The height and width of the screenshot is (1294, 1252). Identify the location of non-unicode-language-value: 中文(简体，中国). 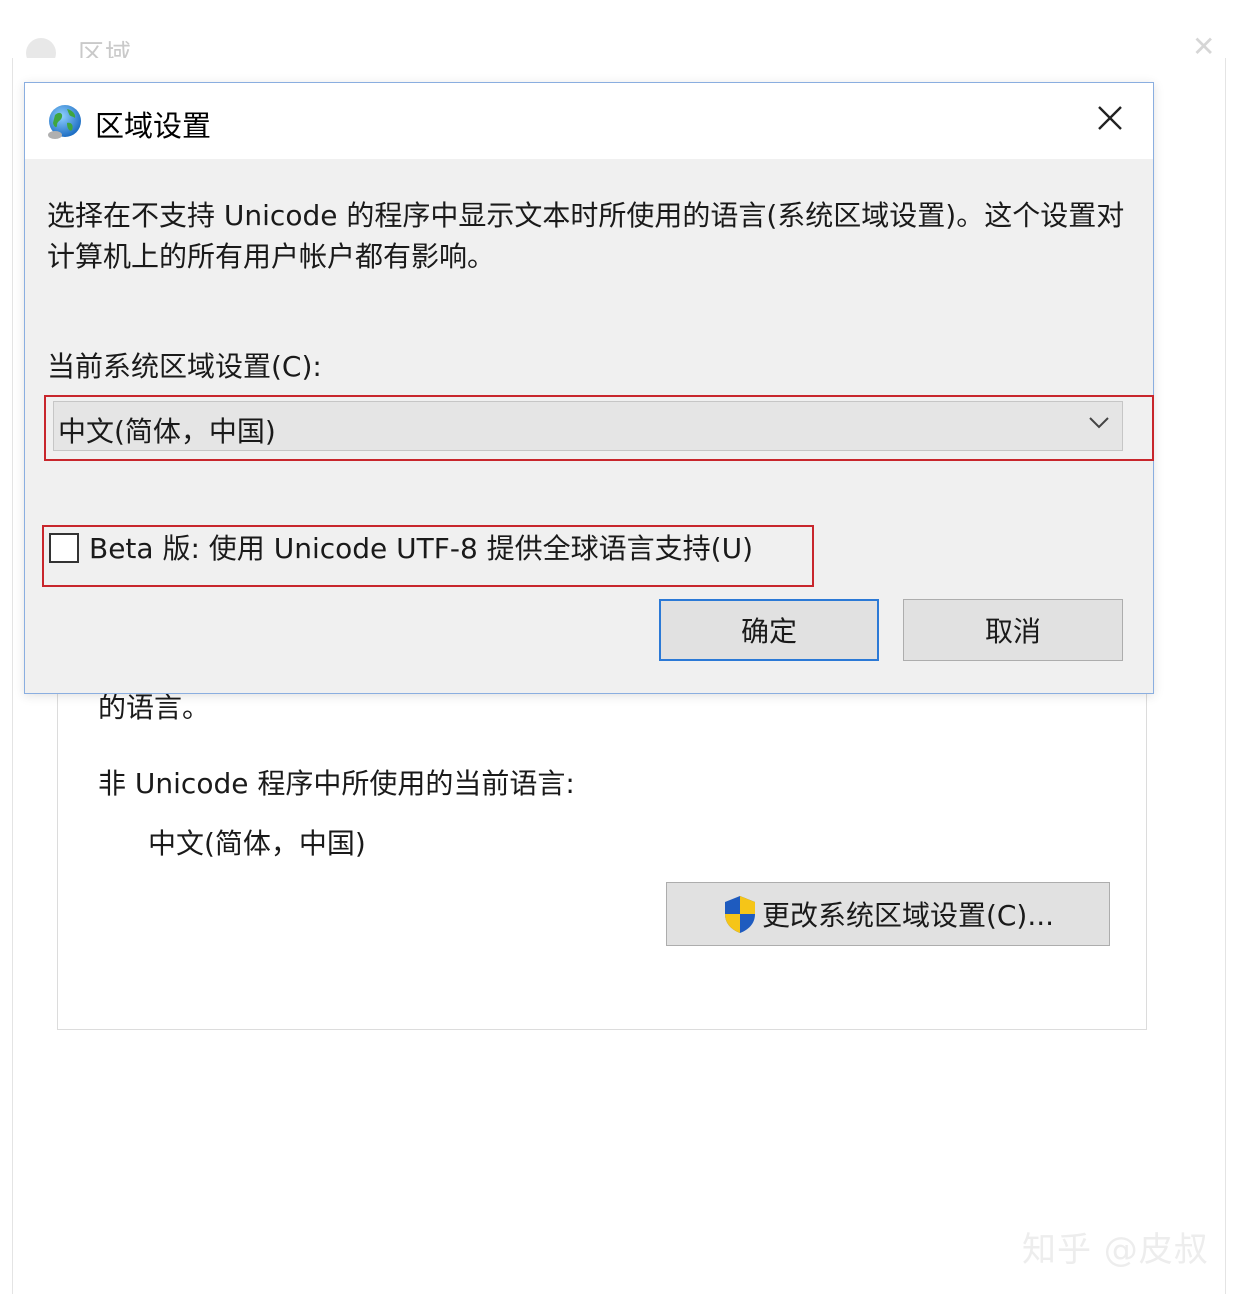
(257, 843).